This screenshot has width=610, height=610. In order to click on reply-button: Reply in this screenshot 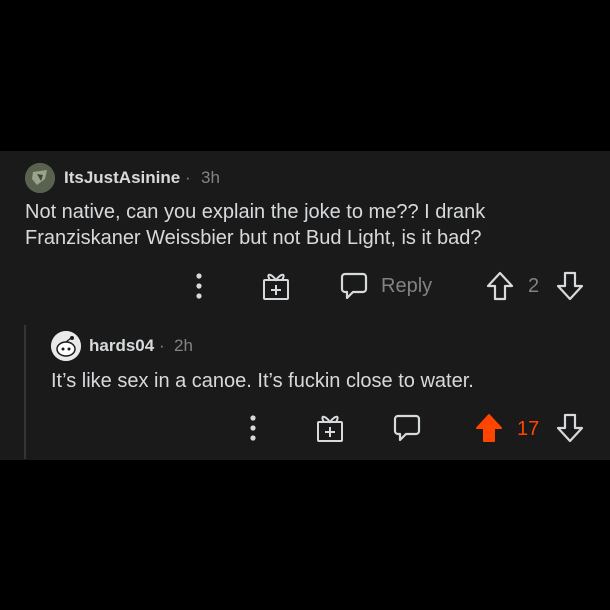, I will do `click(406, 286)`.